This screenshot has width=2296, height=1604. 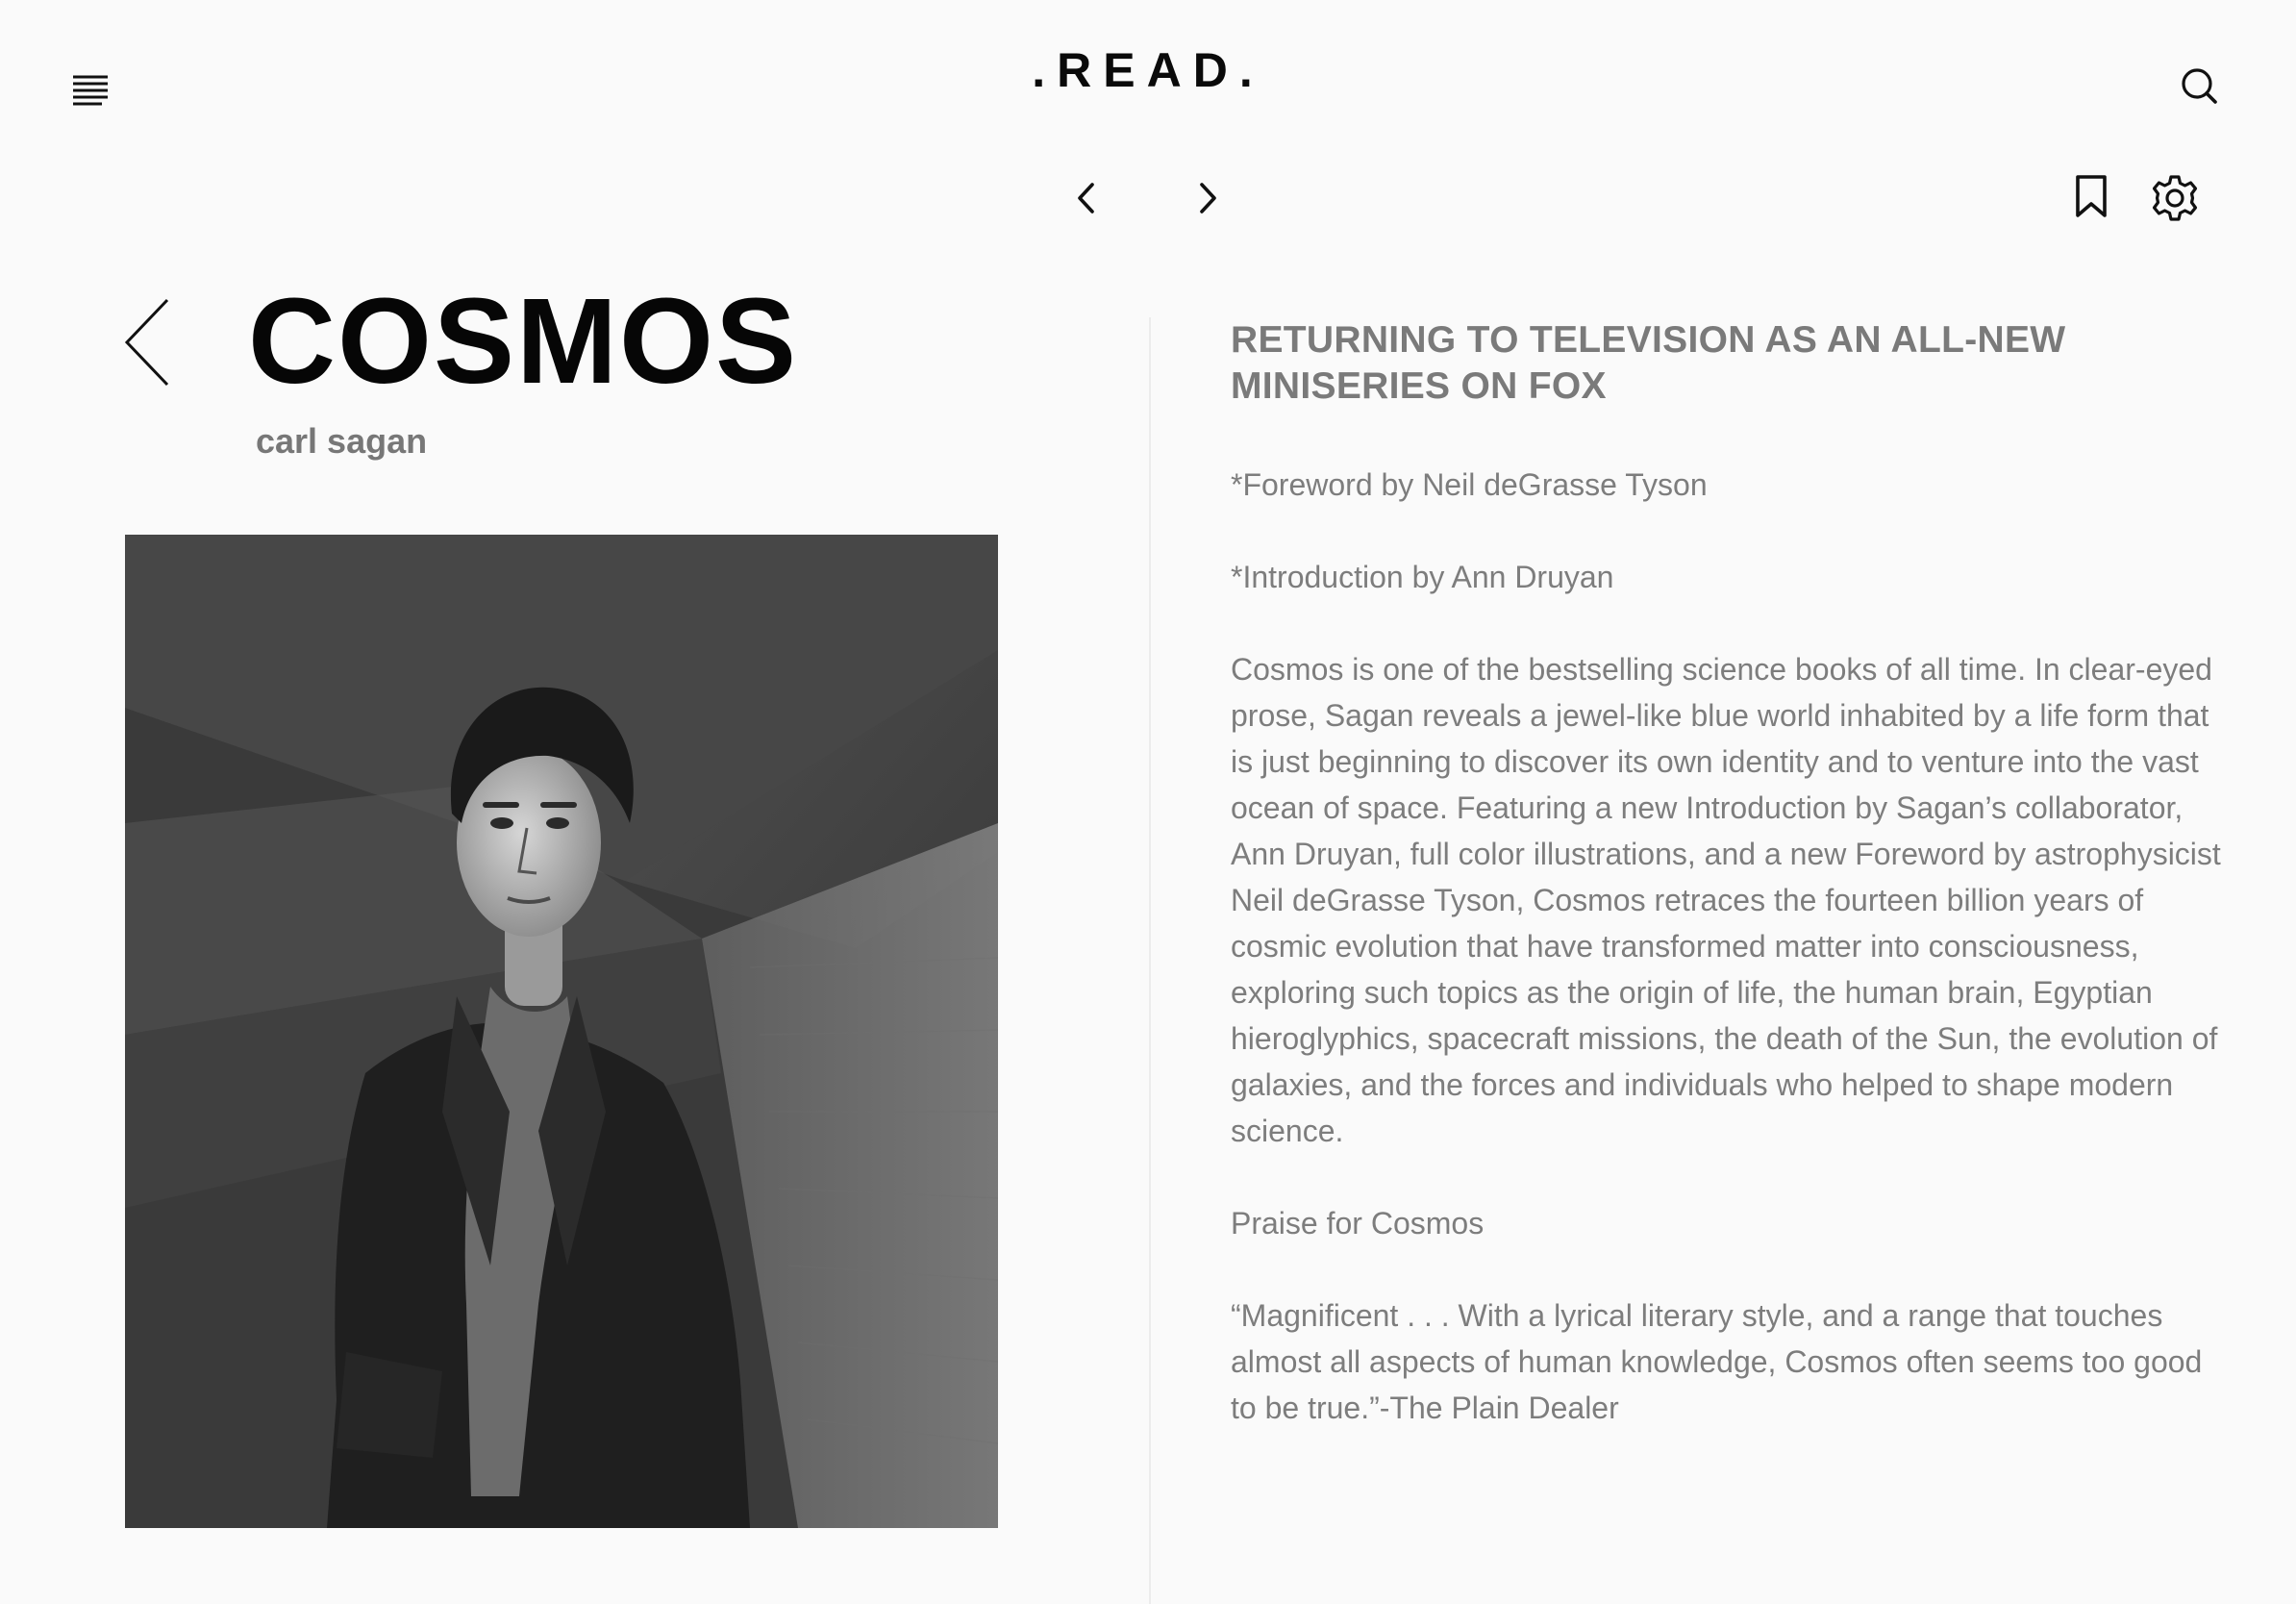 I want to click on settings-button, so click(x=2175, y=198).